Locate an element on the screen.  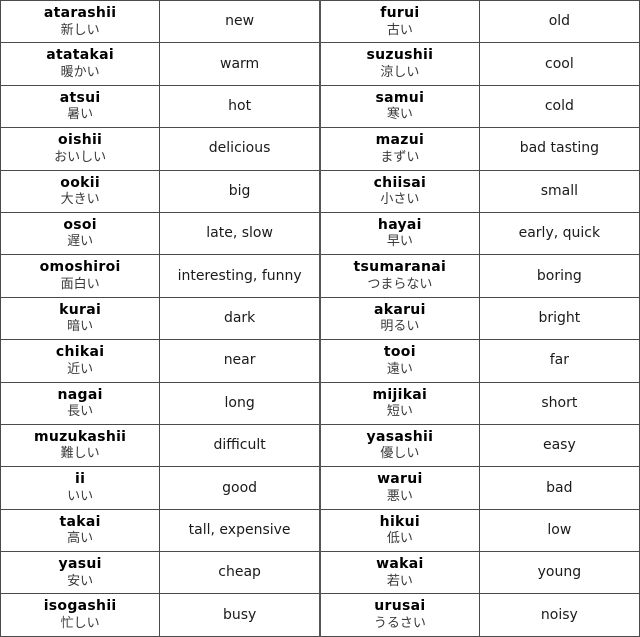
kana-text: 忙しい is located at coordinates (80, 623).